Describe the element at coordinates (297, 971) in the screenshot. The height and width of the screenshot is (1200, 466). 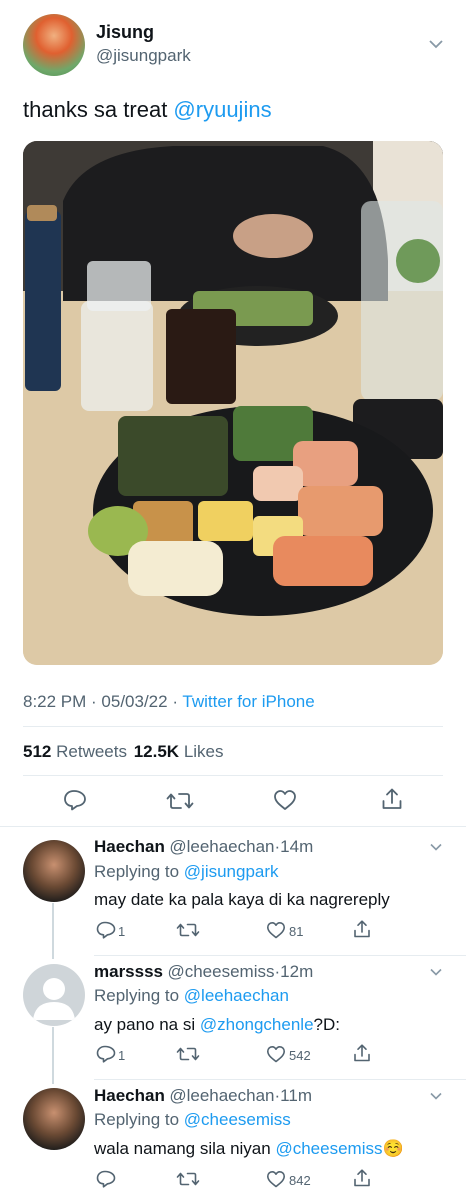
I see `reply-time: 12m` at that location.